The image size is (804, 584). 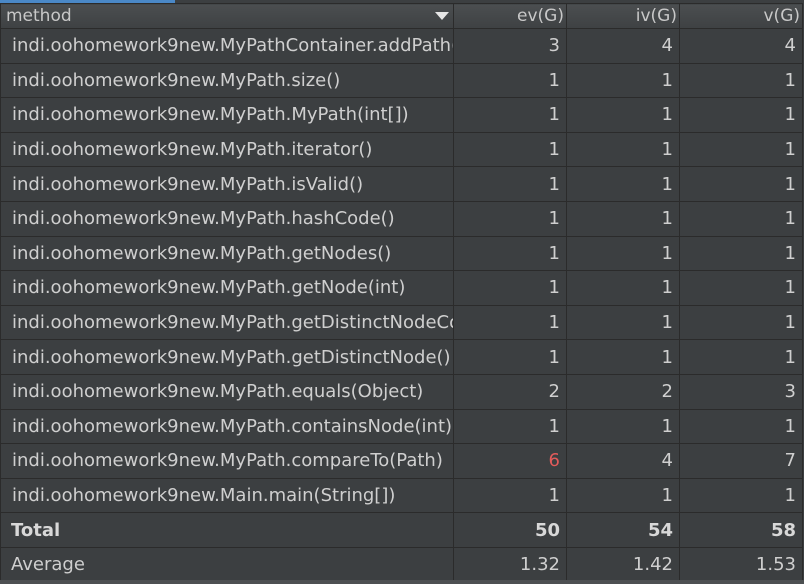 What do you see at coordinates (623, 530) in the screenshot?
I see `total-iv: 54` at bounding box center [623, 530].